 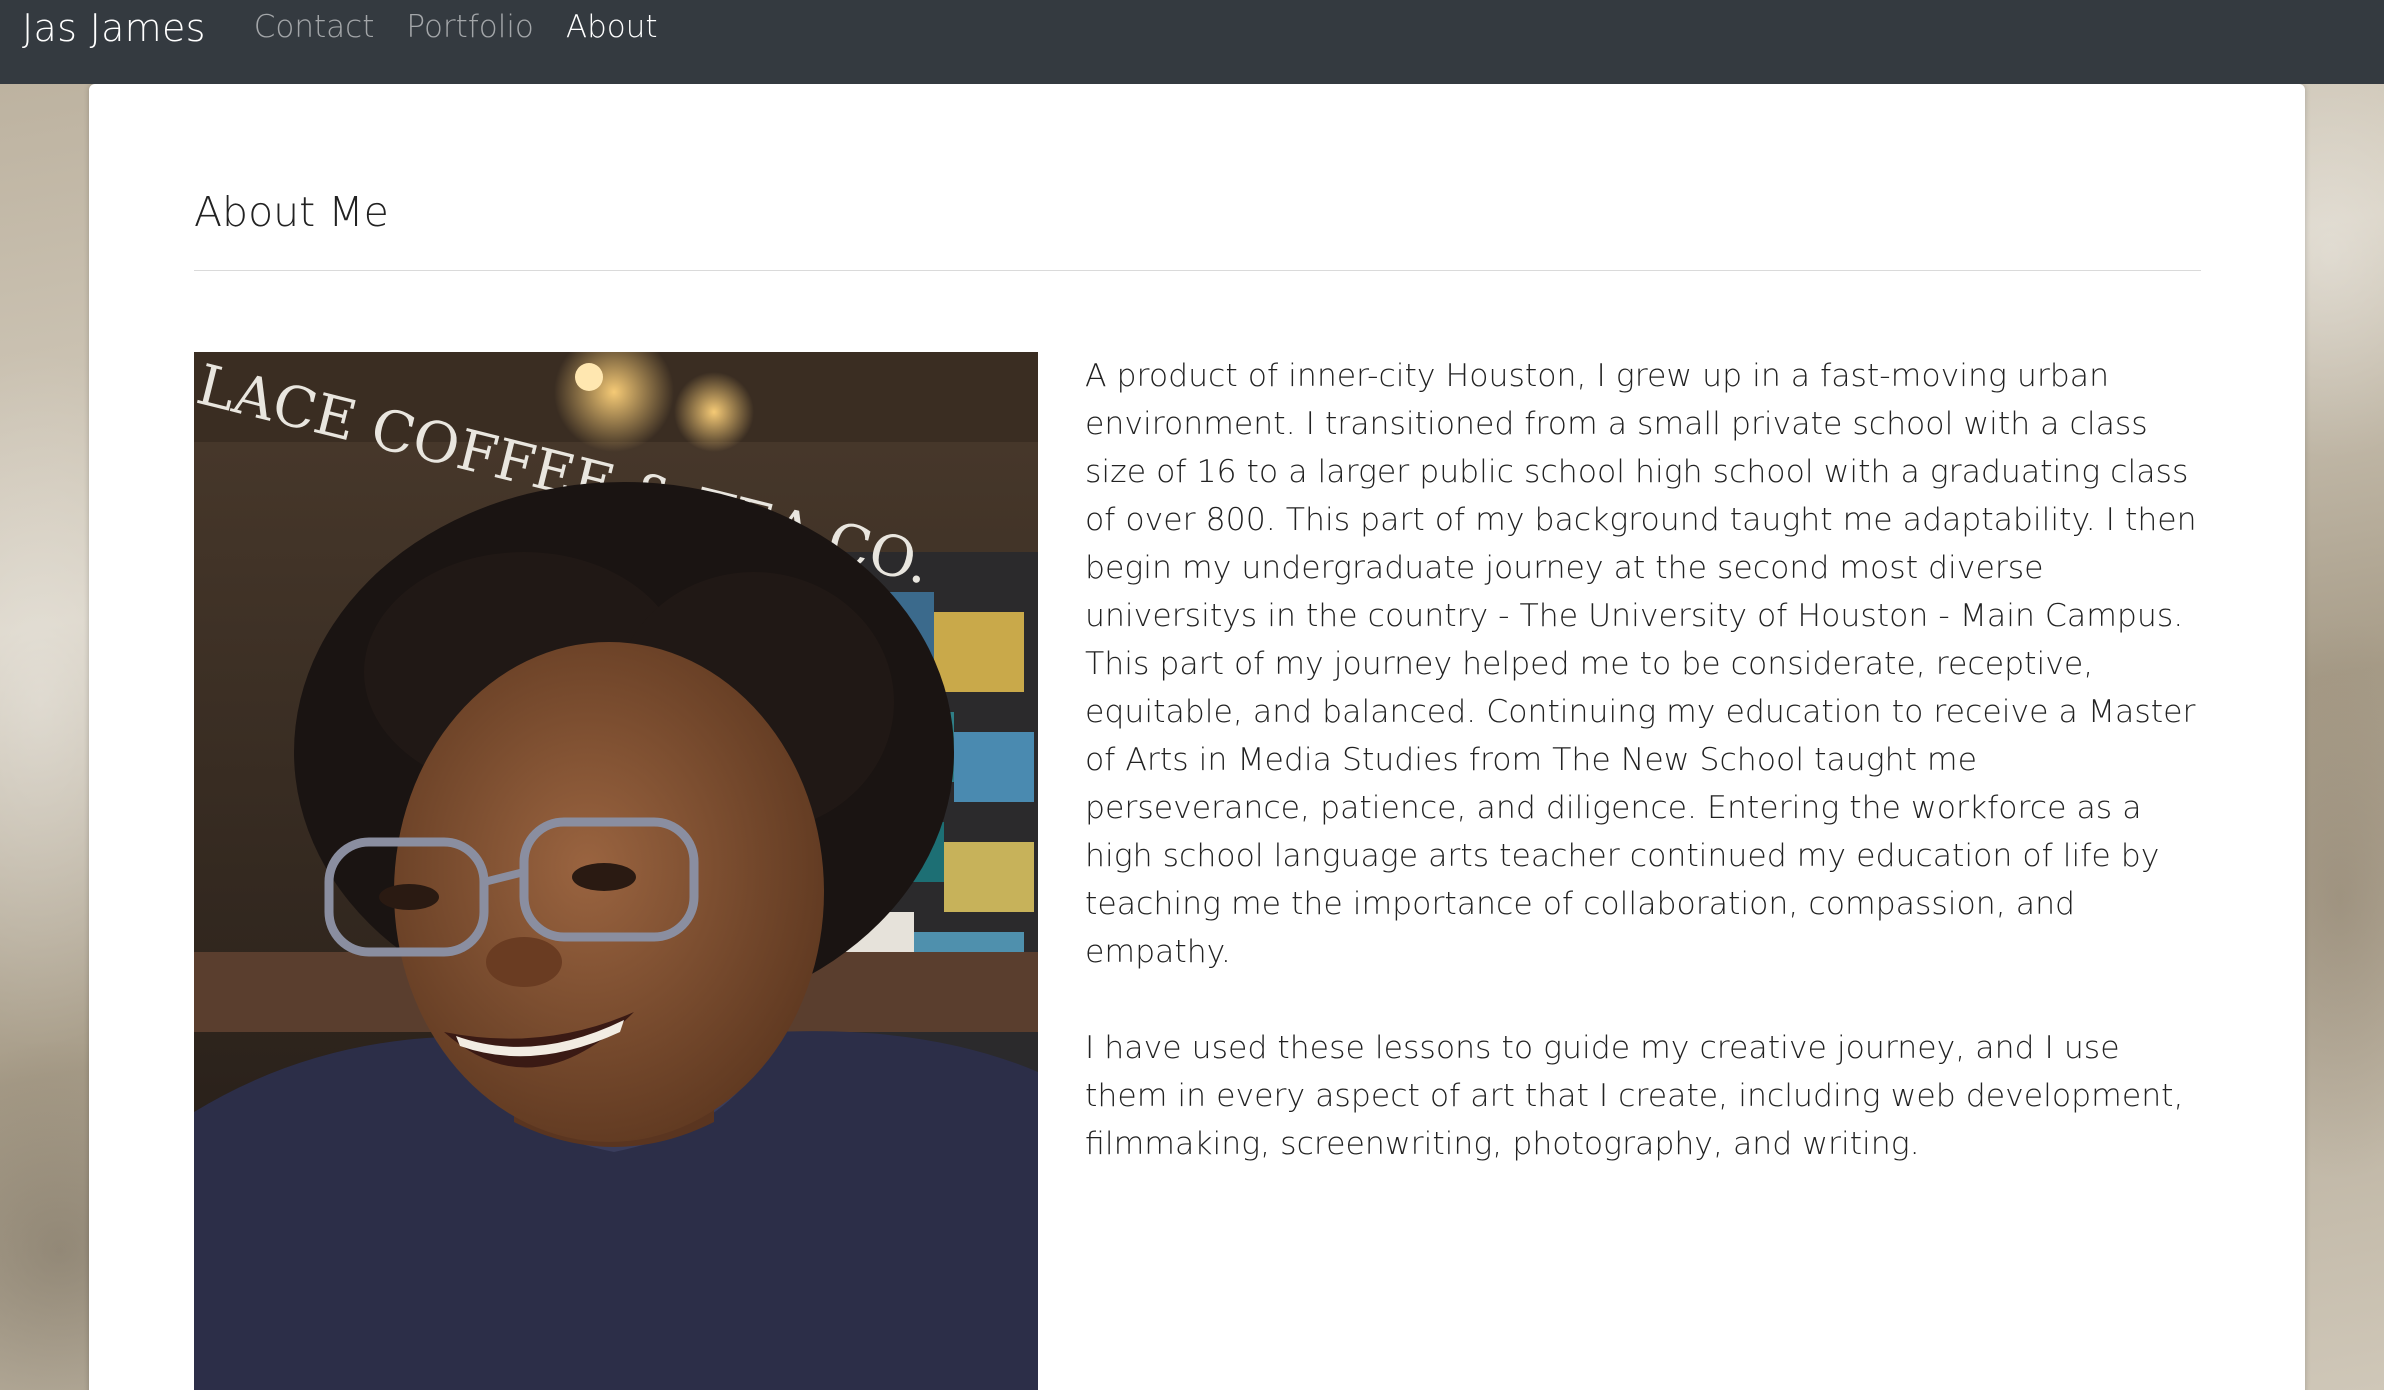 What do you see at coordinates (612, 27) in the screenshot?
I see `nav-link-about: About` at bounding box center [612, 27].